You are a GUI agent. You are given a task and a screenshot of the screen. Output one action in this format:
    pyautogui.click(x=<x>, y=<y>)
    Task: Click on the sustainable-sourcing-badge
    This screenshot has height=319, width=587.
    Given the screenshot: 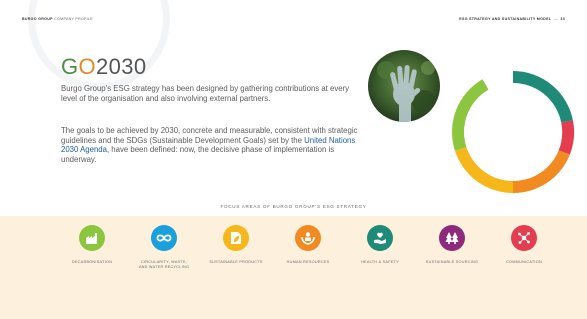 What is the action you would take?
    pyautogui.click(x=452, y=238)
    